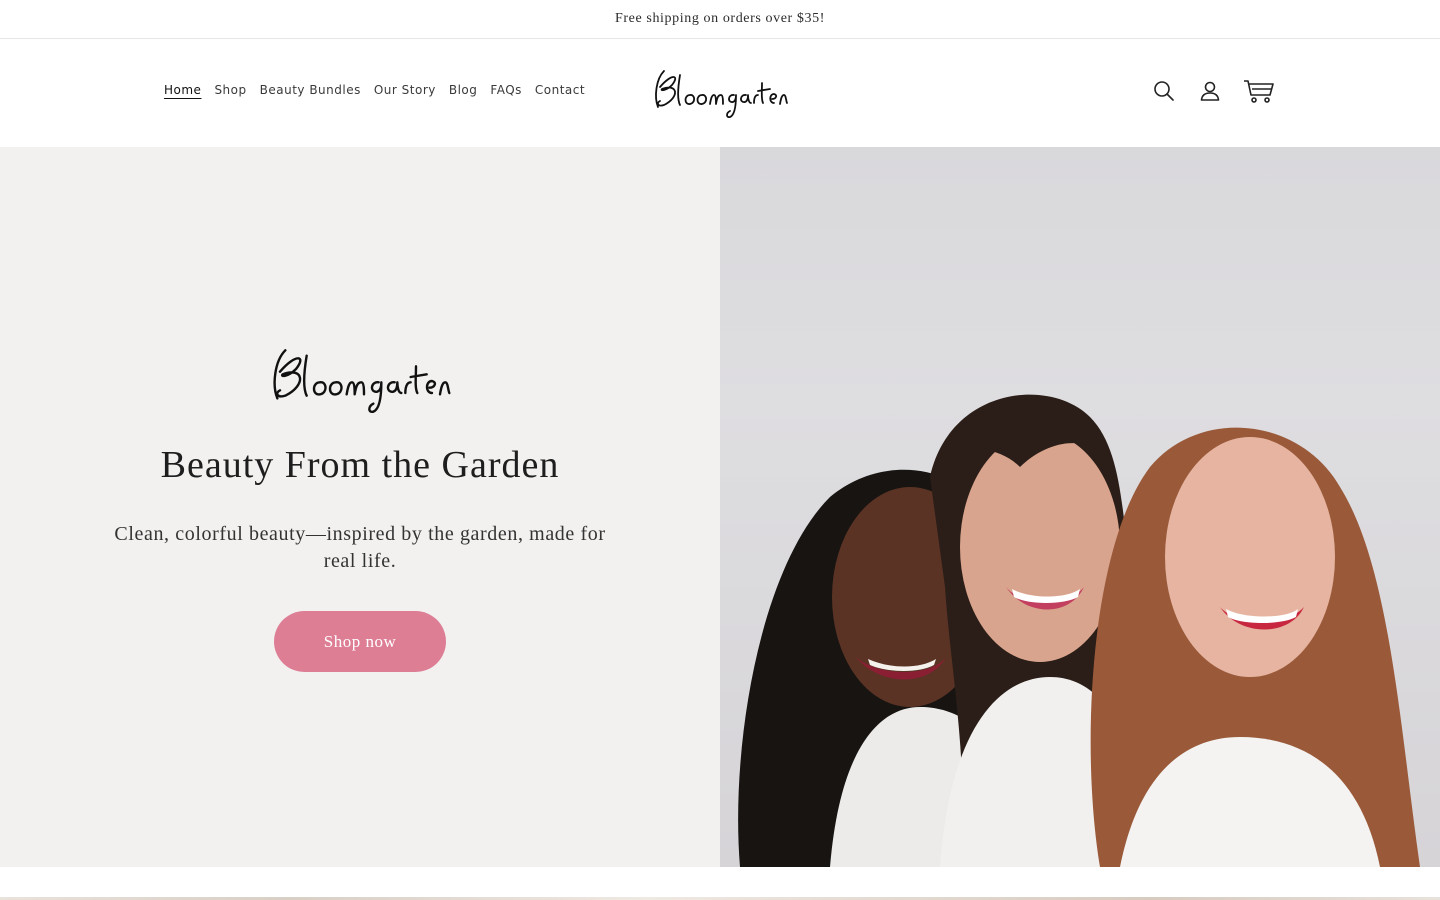 This screenshot has width=1440, height=900. What do you see at coordinates (463, 90) in the screenshot?
I see `nav-item-blog: Blog` at bounding box center [463, 90].